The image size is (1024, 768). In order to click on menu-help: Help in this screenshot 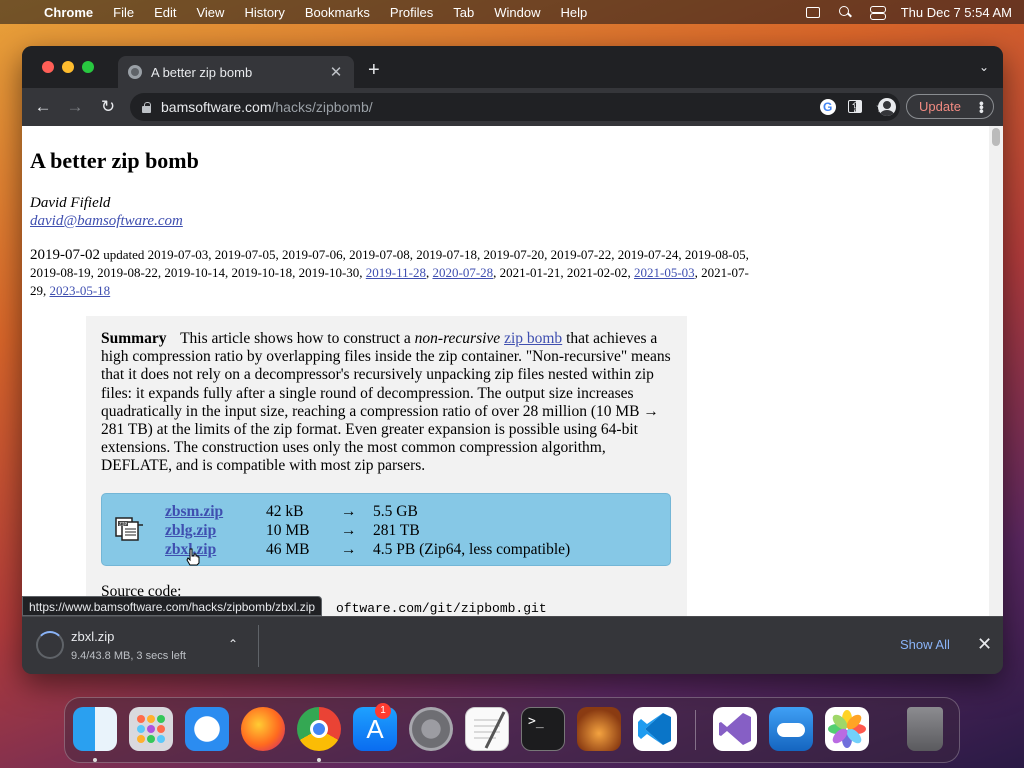, I will do `click(574, 12)`.